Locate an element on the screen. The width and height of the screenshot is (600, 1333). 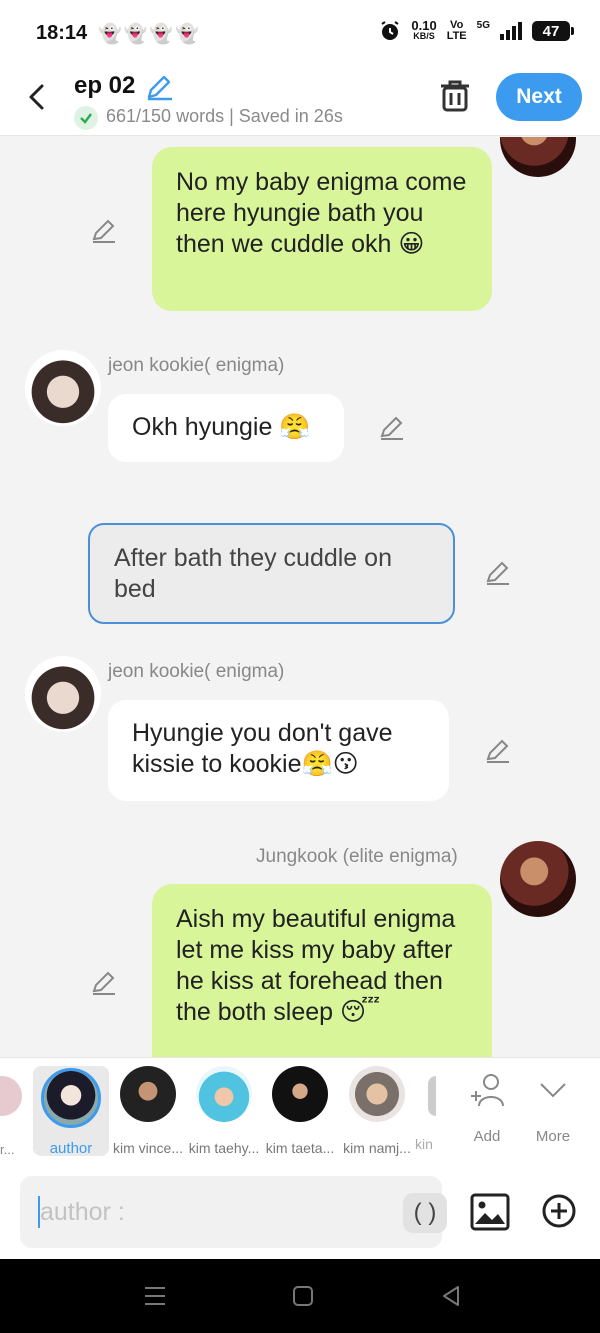
saved-check-icon is located at coordinates (86, 118).